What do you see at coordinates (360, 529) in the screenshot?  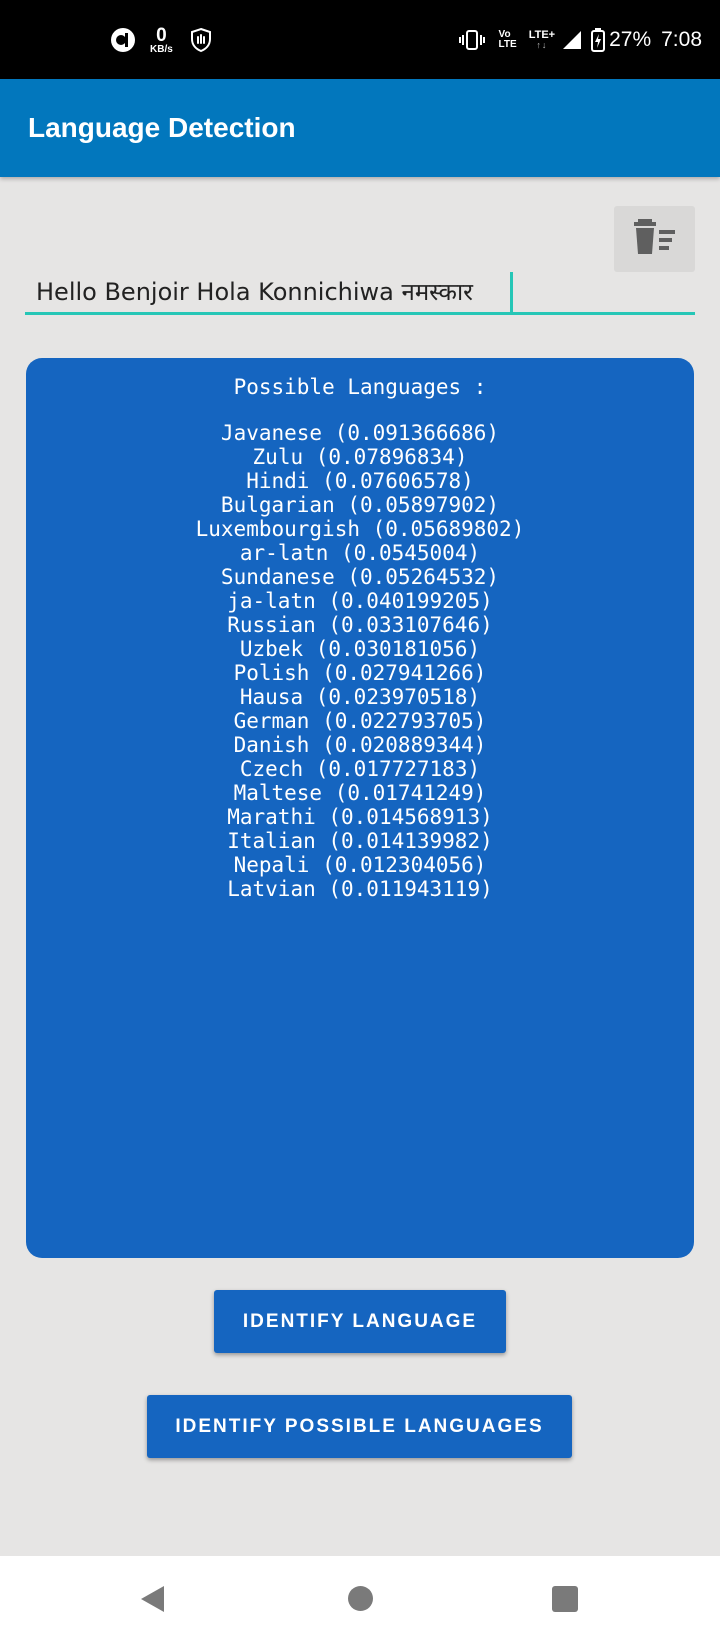 I see `result-item: Luxembourgish (0.05689802)` at bounding box center [360, 529].